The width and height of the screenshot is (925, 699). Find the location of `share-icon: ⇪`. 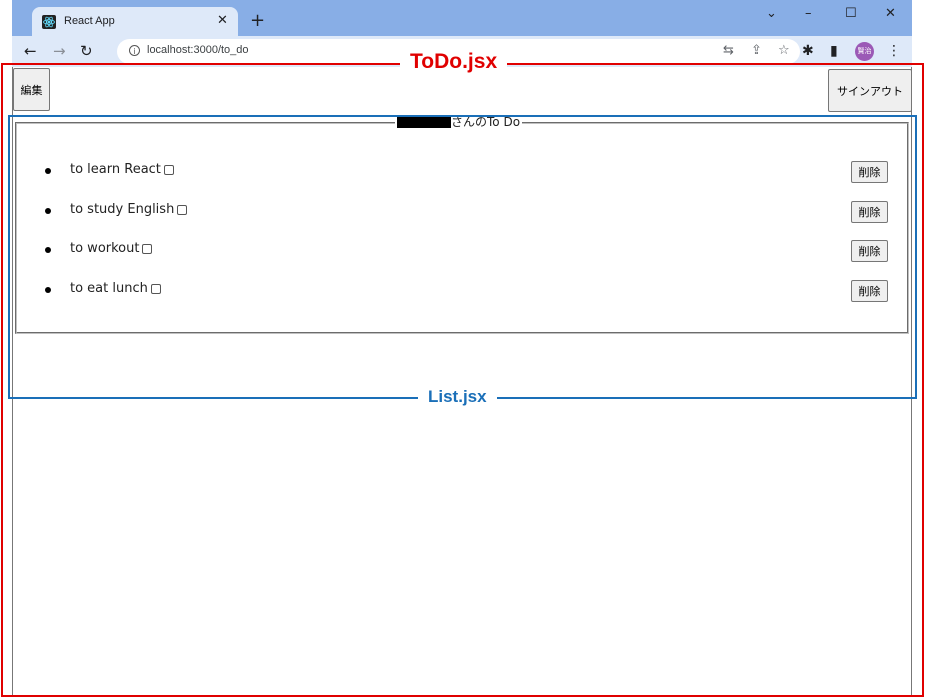

share-icon: ⇪ is located at coordinates (756, 51).